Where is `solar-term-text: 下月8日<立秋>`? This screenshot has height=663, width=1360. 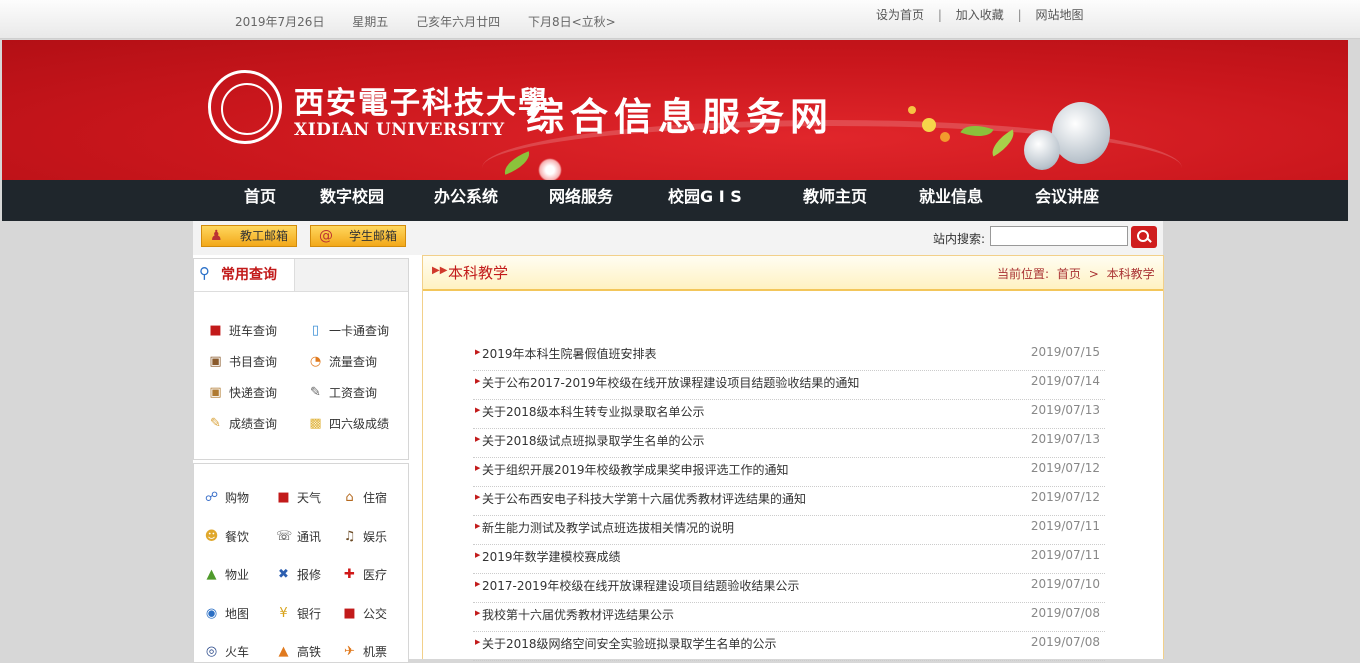
solar-term-text: 下月8日<立秋> is located at coordinates (571, 22).